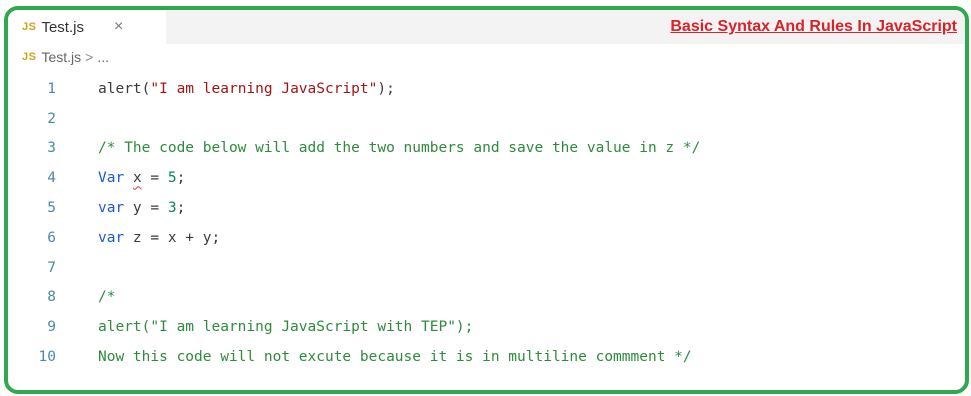 The image size is (971, 396). Describe the element at coordinates (87, 27) in the screenshot. I see `tab-test-js: JS Test.js ×` at that location.